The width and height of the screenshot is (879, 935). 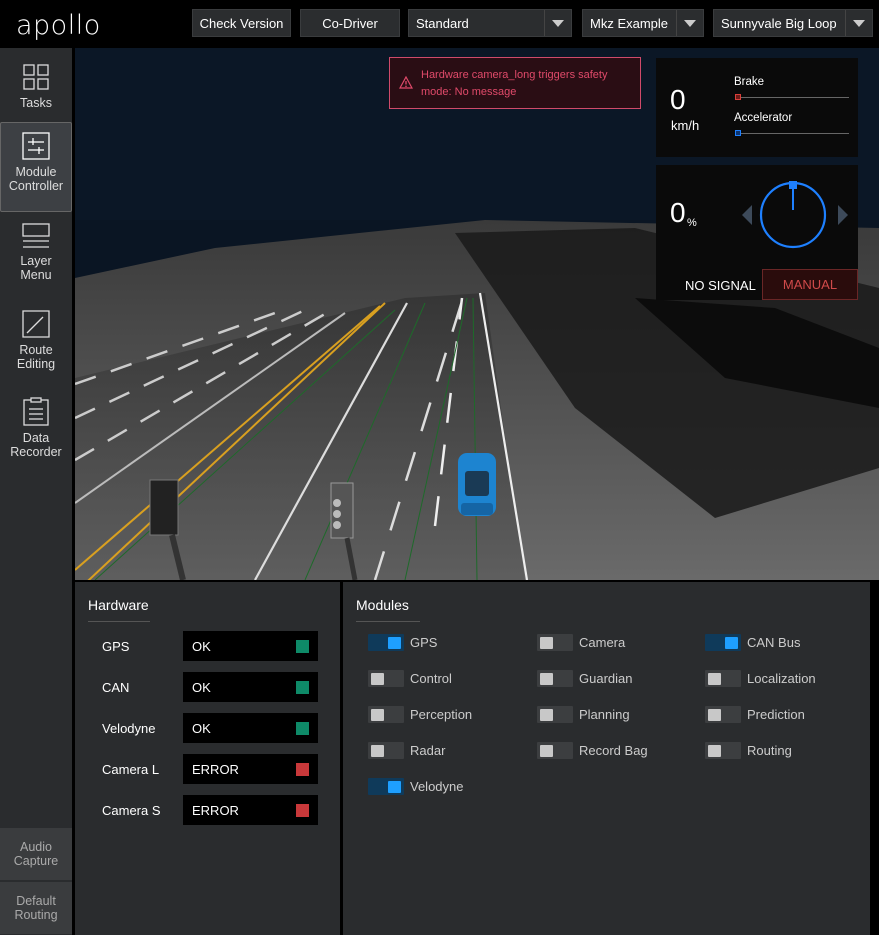 What do you see at coordinates (749, 82) in the screenshot?
I see `brake-label: Brake` at bounding box center [749, 82].